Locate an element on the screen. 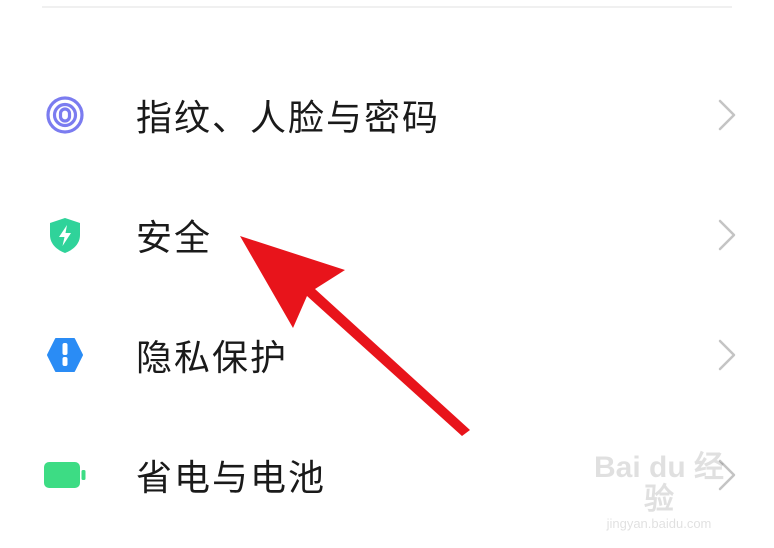  watermark-url: jingyan.baidu.com is located at coordinates (659, 523).